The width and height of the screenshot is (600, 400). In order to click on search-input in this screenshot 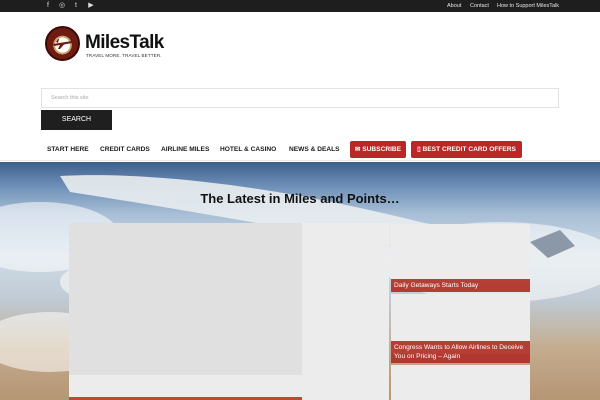, I will do `click(300, 98)`.